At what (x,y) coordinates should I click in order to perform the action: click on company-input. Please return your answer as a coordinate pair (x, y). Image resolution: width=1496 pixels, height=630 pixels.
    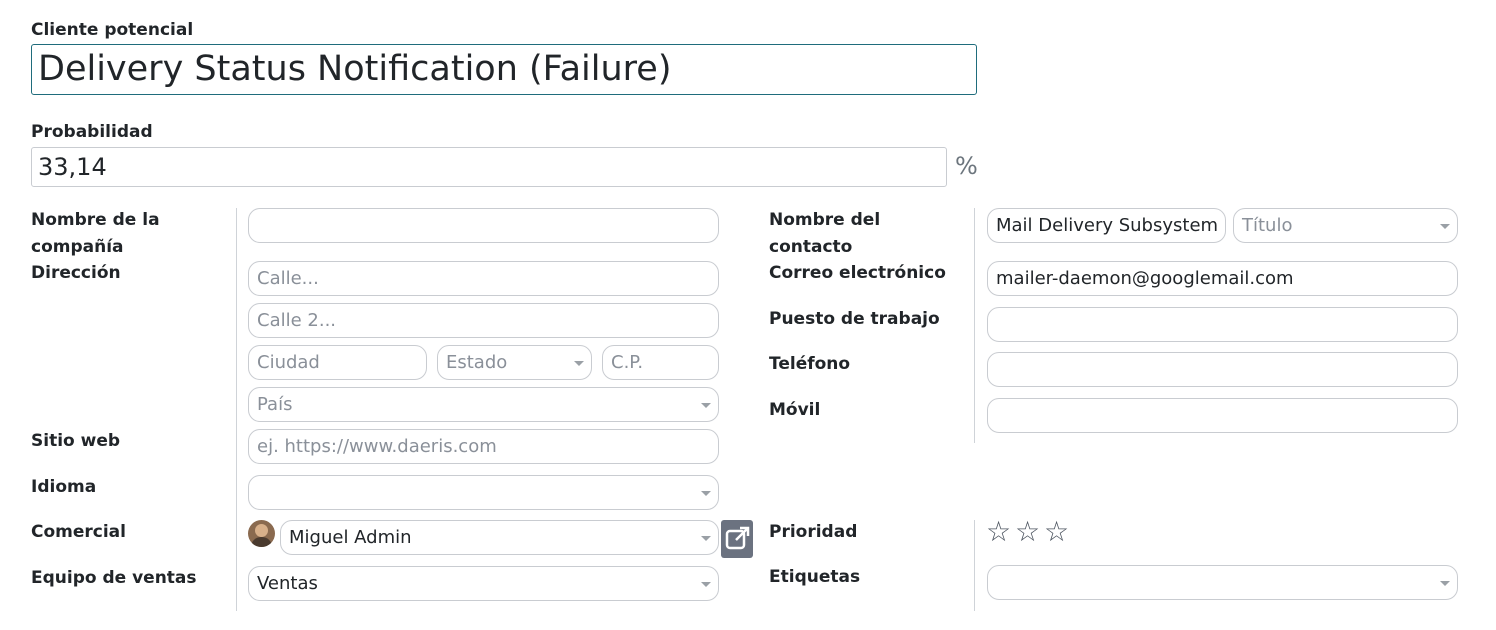
    Looking at the image, I should click on (483, 225).